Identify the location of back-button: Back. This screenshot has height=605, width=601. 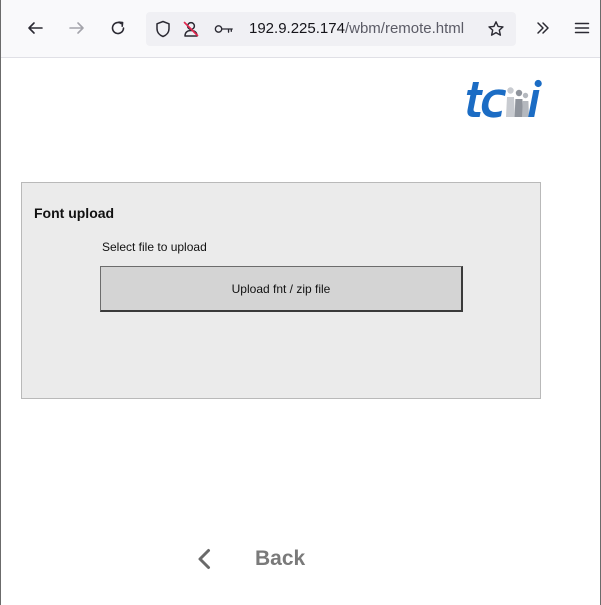
(250, 559).